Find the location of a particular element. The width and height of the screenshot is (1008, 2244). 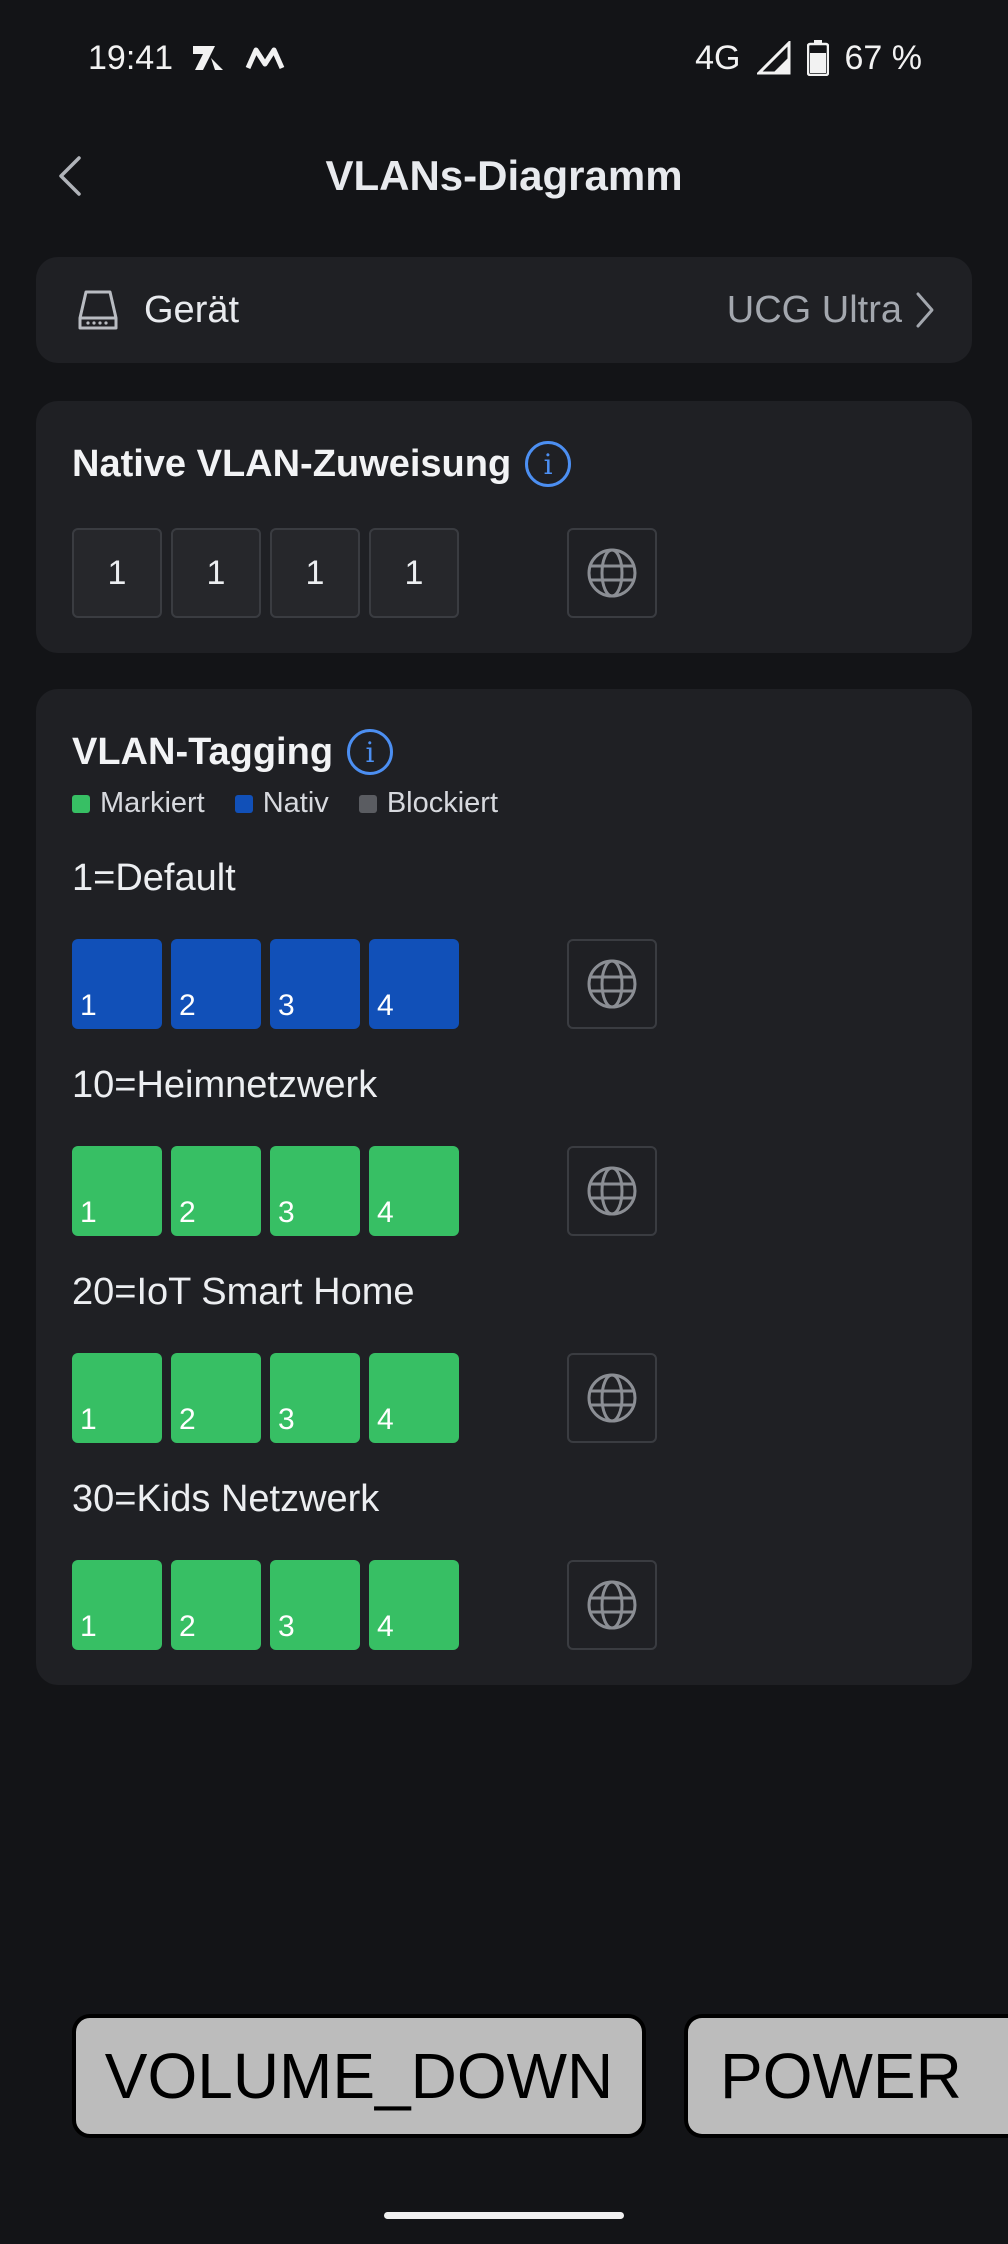

legend: Markiert Nativ Blockiert is located at coordinates (285, 803).